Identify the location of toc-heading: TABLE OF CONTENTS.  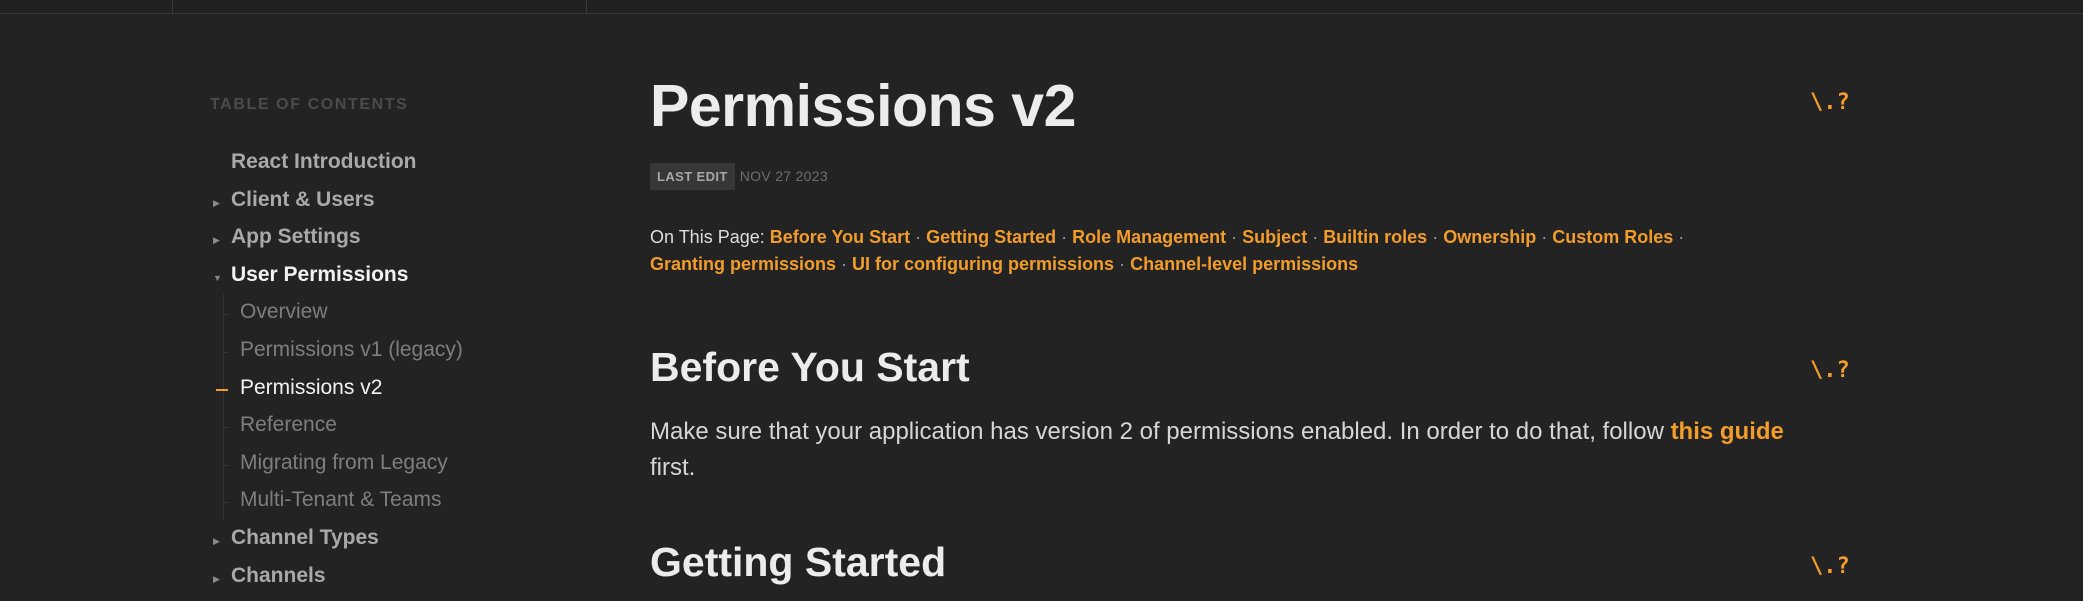
(309, 104).